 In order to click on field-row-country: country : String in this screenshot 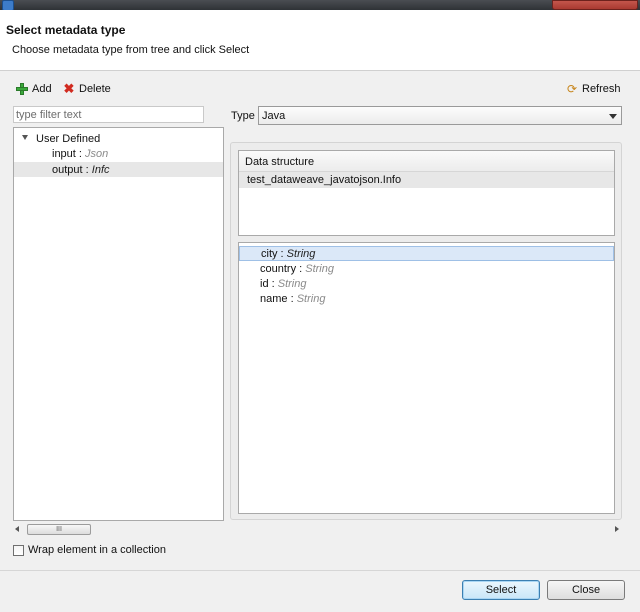, I will do `click(426, 269)`.